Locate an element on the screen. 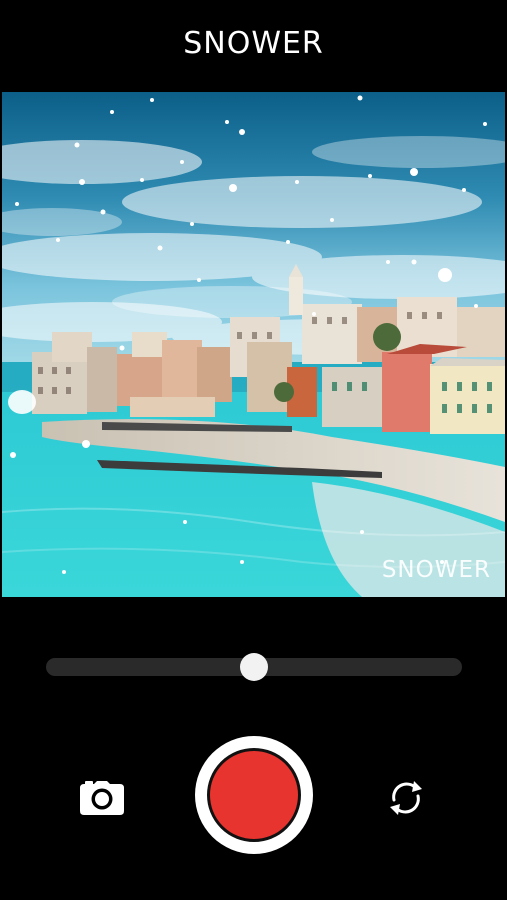 Image resolution: width=507 pixels, height=900 pixels. camera-icon is located at coordinates (102, 798).